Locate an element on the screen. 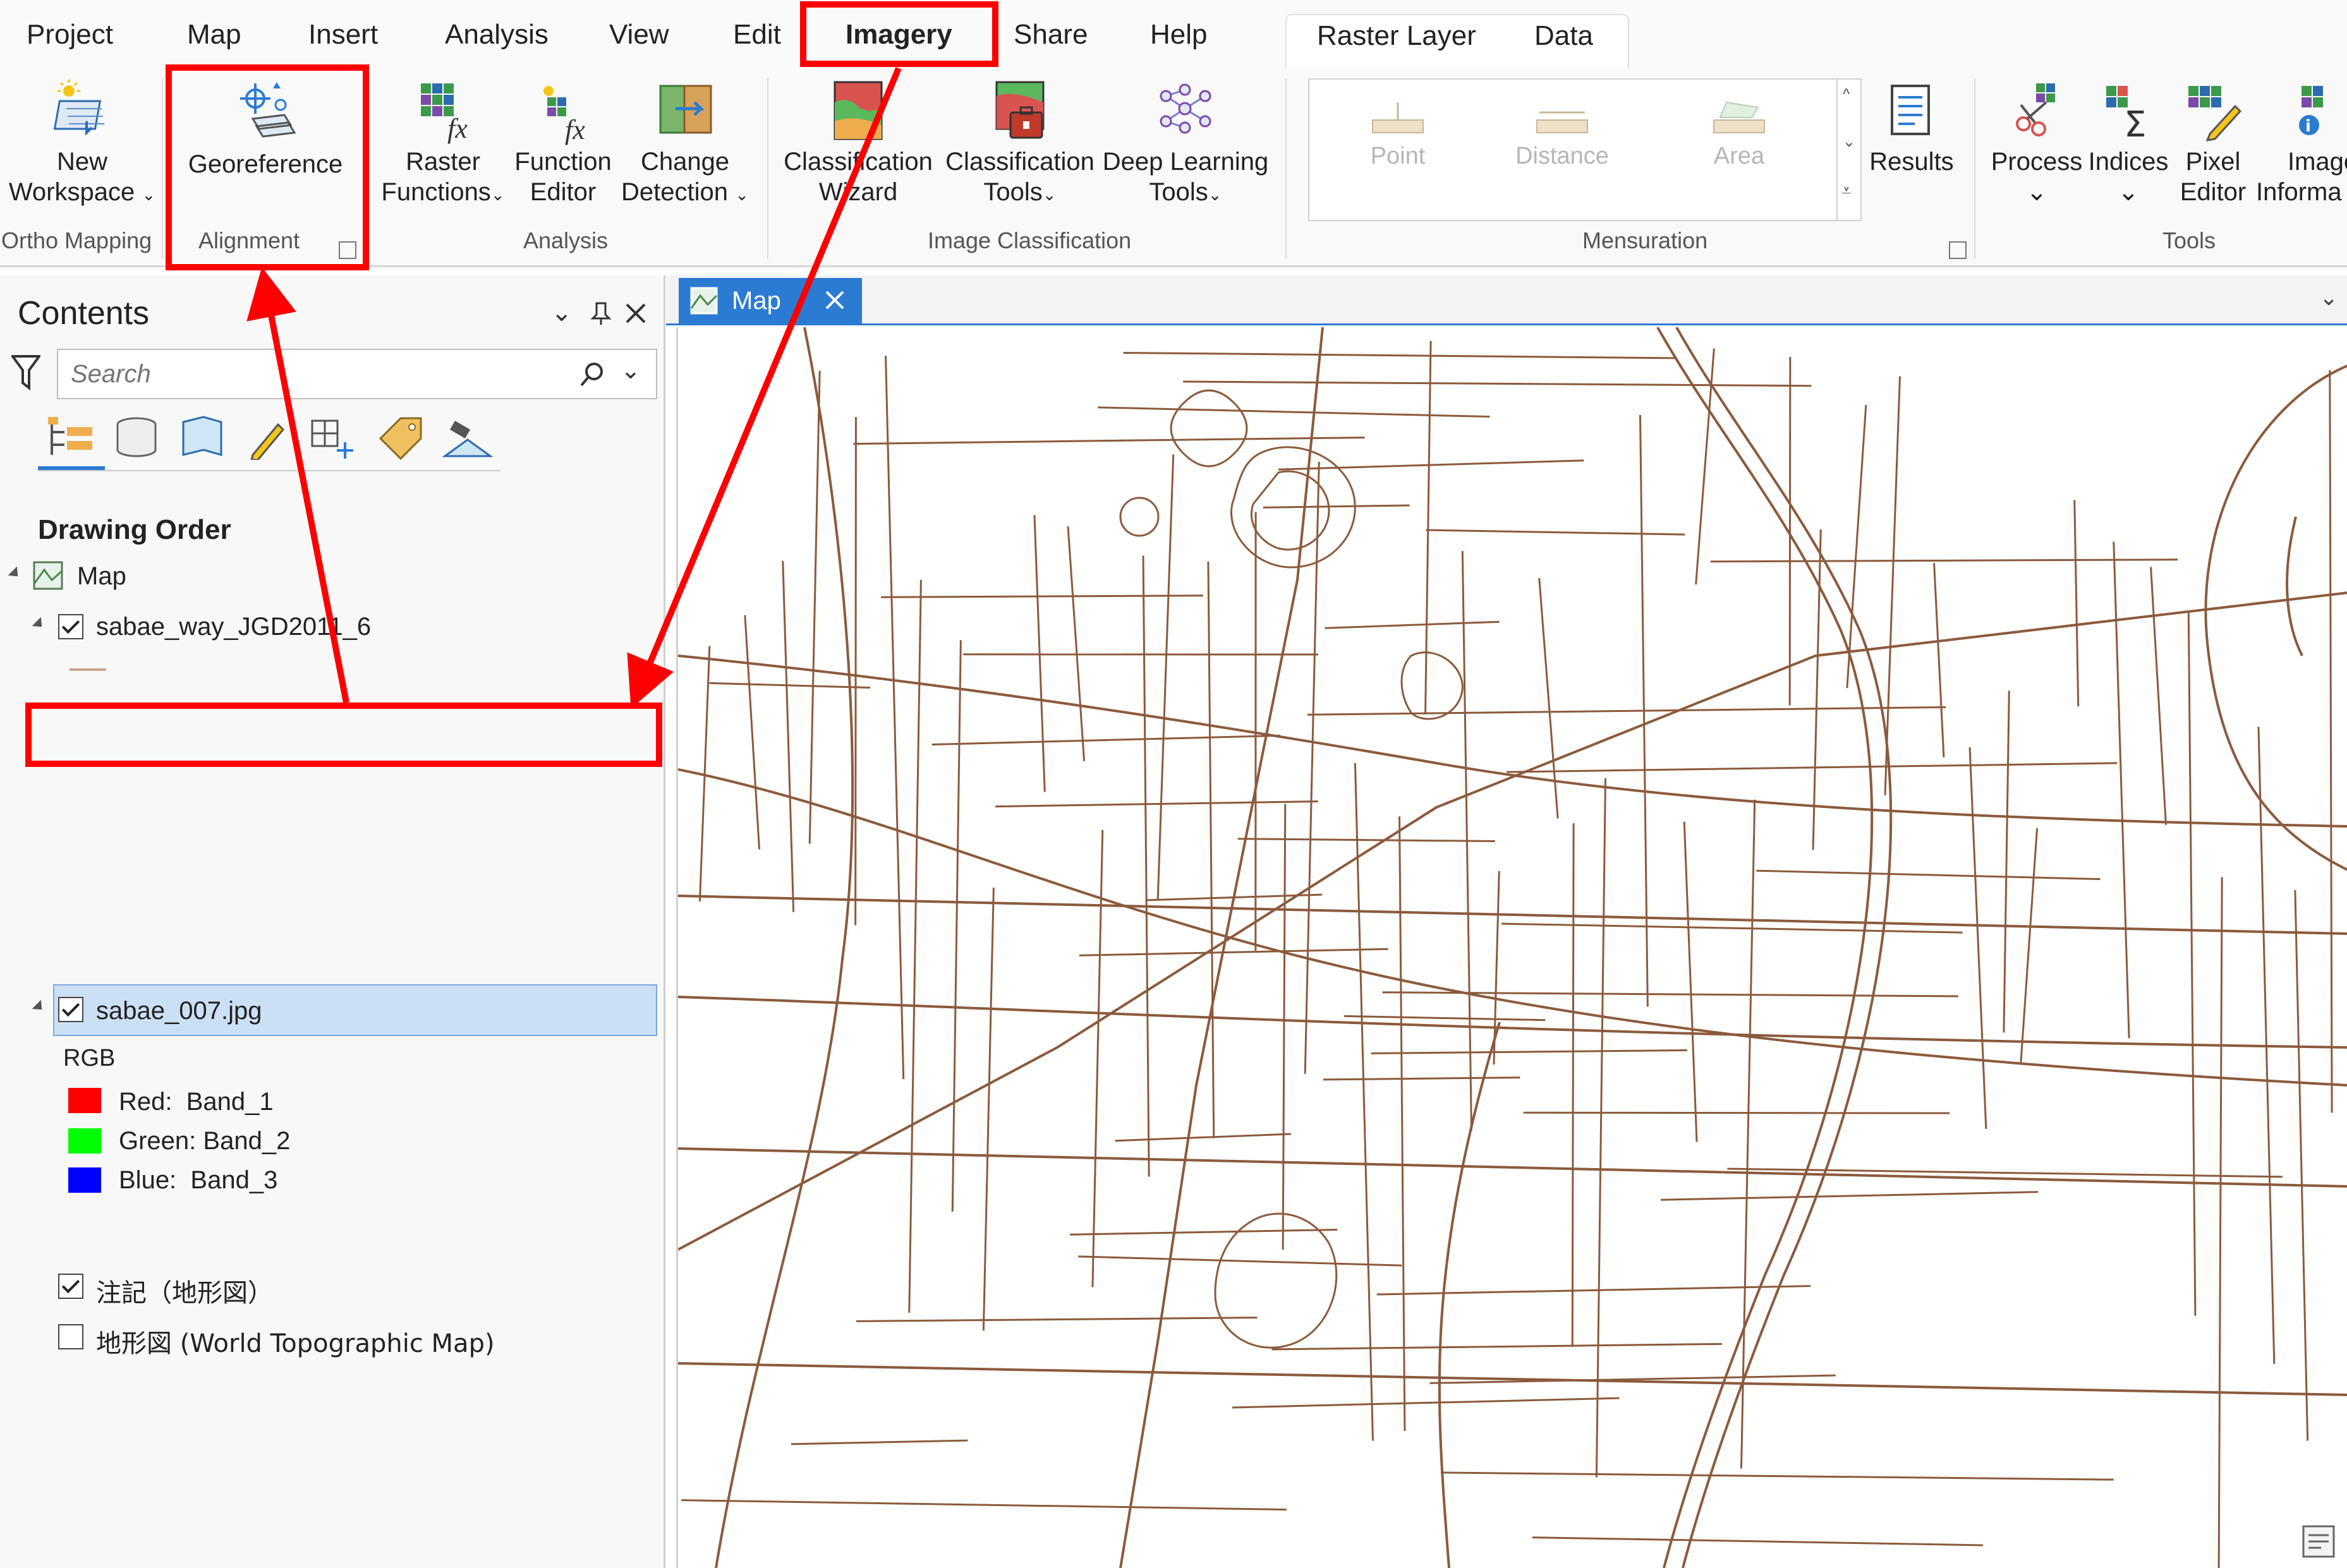 The height and width of the screenshot is (1568, 2347). results-button: Results is located at coordinates (1911, 127).